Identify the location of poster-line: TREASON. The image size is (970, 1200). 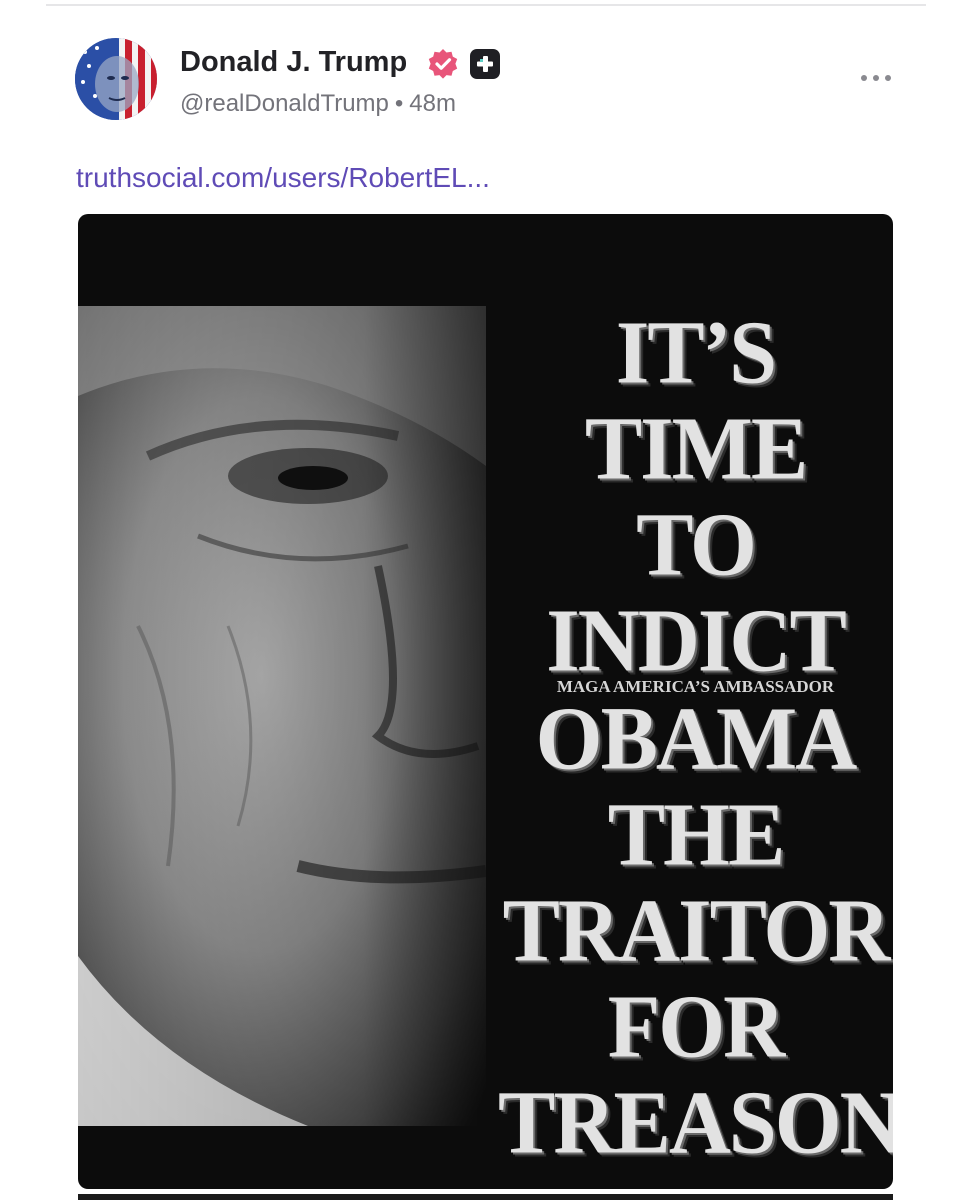
(695, 1122).